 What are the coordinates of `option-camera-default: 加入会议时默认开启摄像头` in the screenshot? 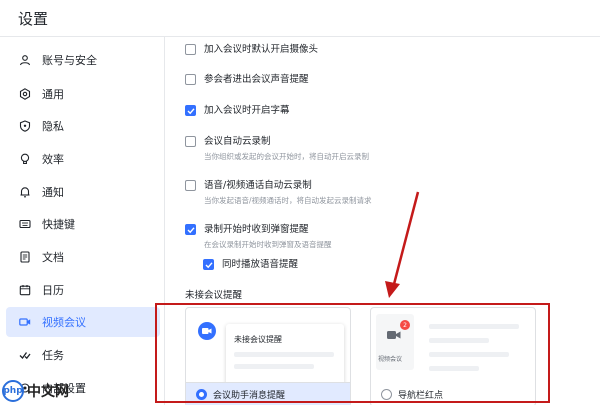 It's located at (251, 49).